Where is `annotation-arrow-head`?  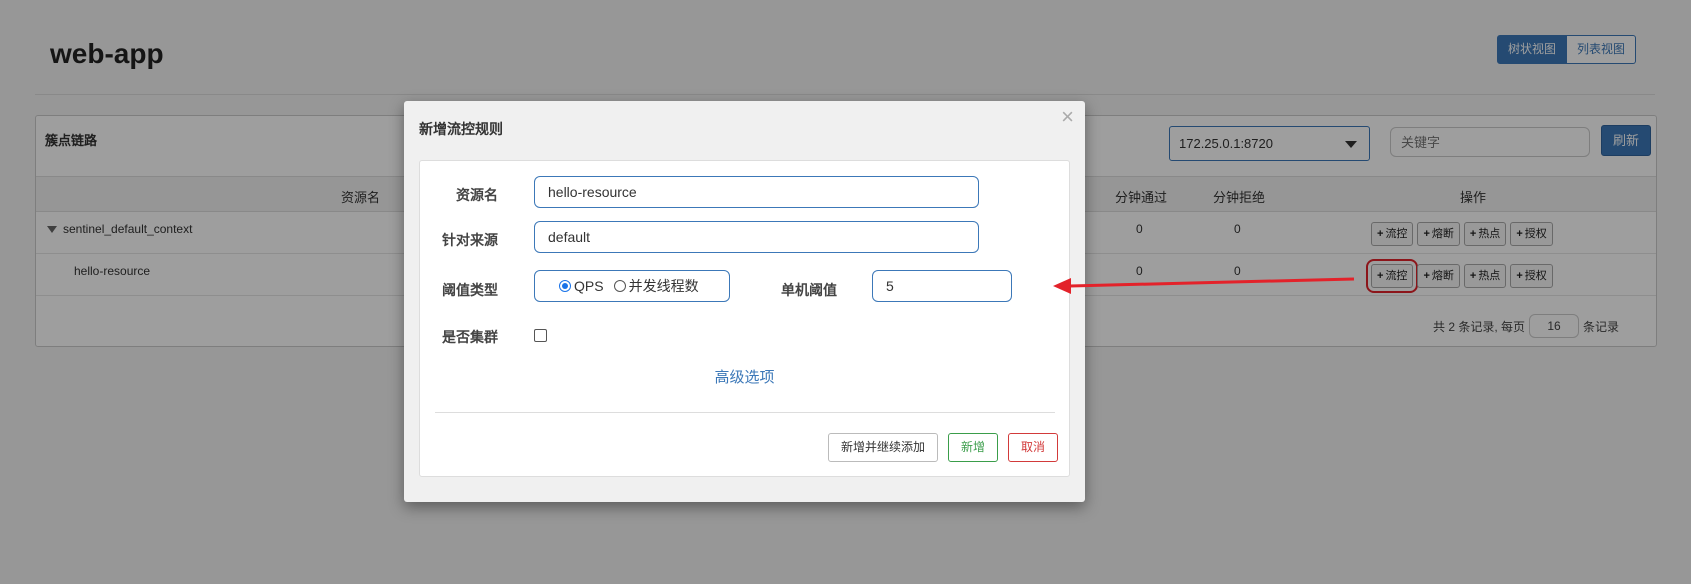
annotation-arrow-head is located at coordinates (1062, 286).